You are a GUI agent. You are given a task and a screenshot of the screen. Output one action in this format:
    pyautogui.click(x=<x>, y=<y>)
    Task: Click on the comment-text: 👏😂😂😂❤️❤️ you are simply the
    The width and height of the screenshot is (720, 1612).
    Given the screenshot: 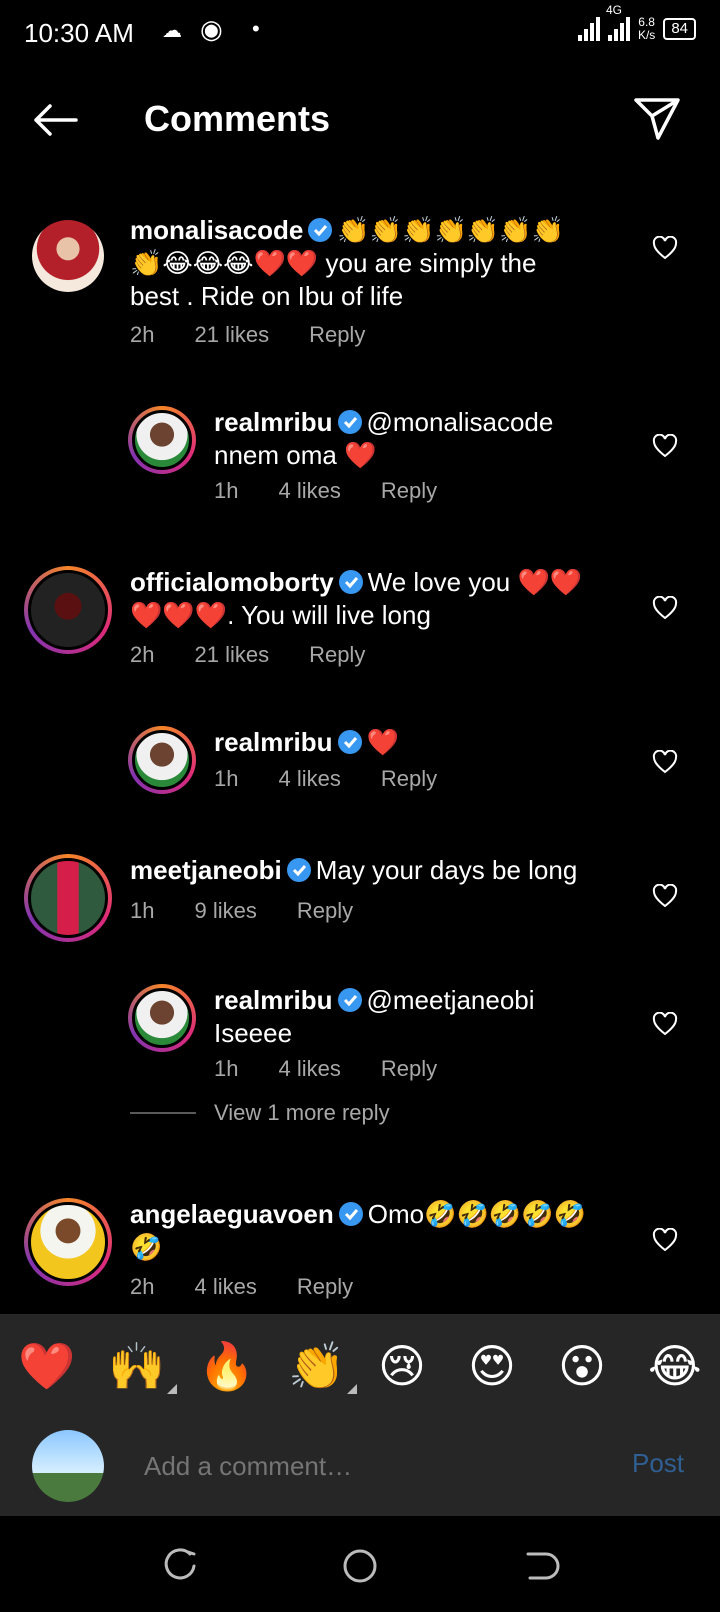 What is the action you would take?
    pyautogui.click(x=333, y=263)
    